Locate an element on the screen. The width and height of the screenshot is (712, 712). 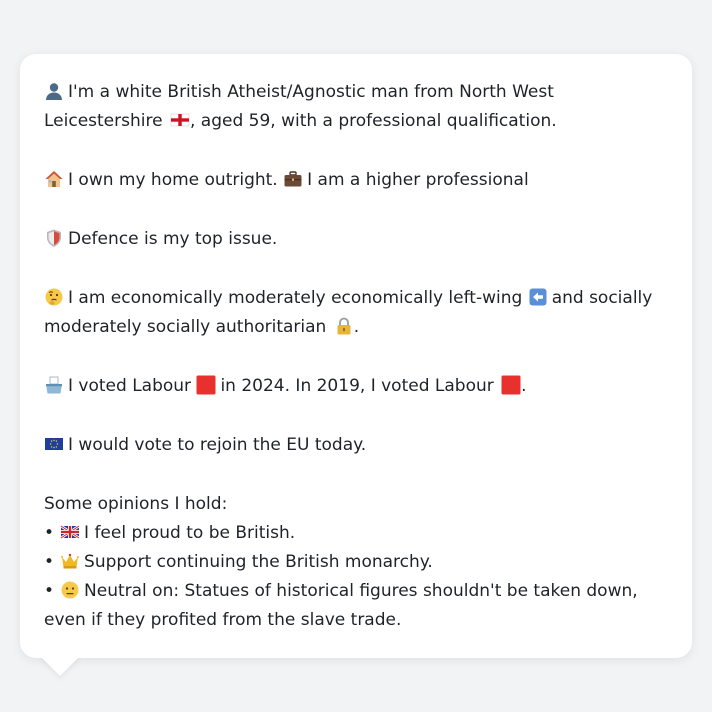
eu-flag-icon is located at coordinates (54, 444).